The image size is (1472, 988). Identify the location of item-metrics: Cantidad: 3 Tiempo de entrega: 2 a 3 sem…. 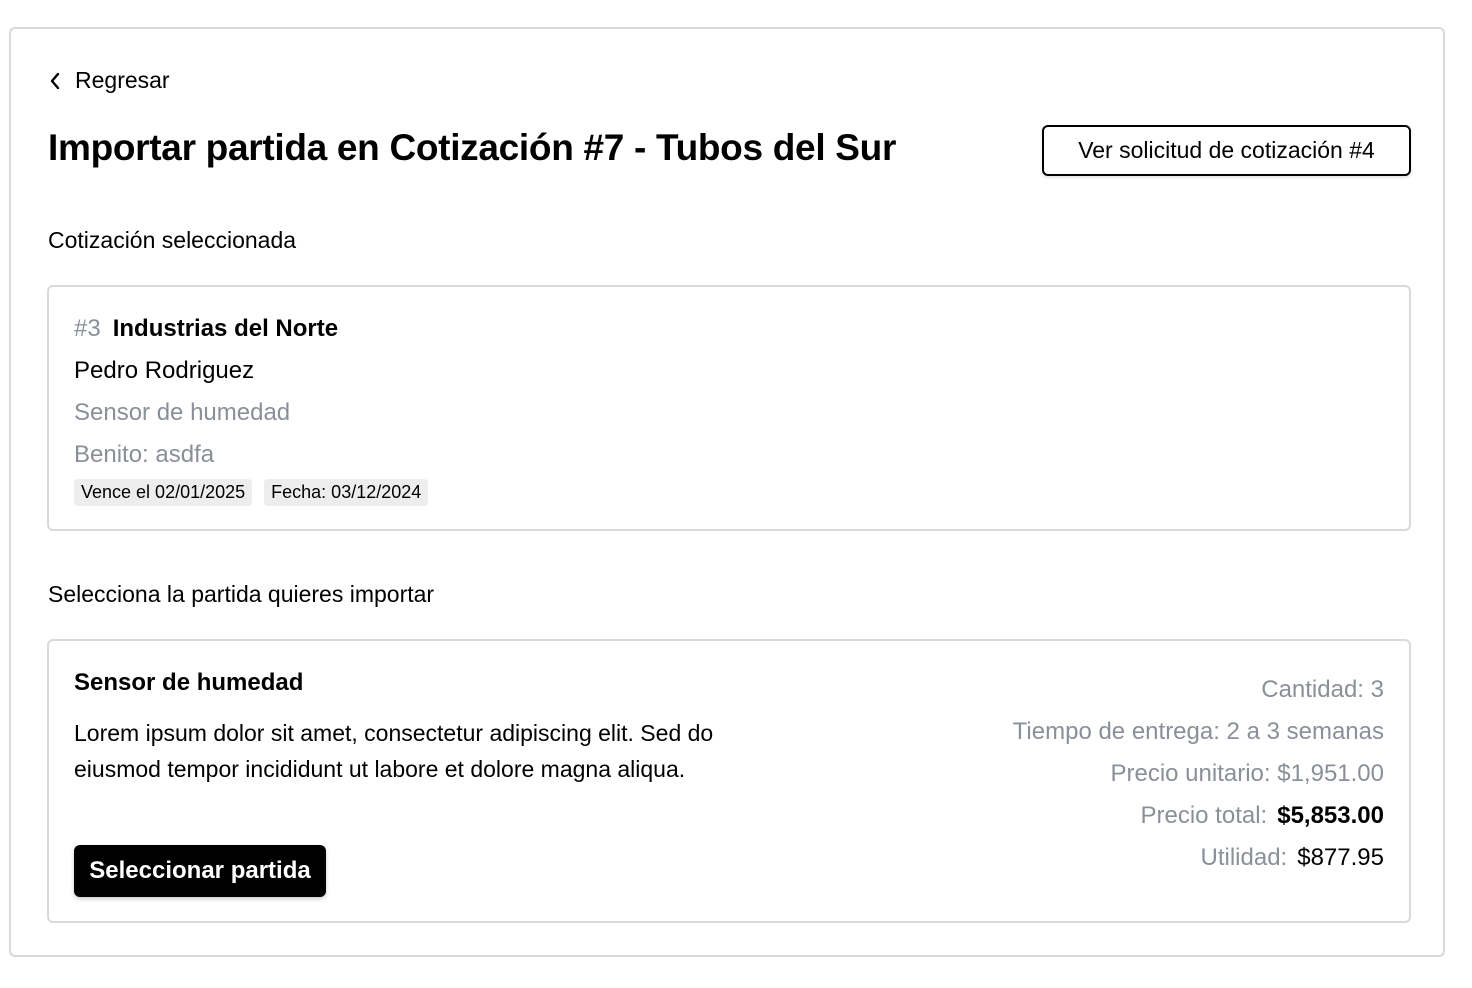
(1198, 774).